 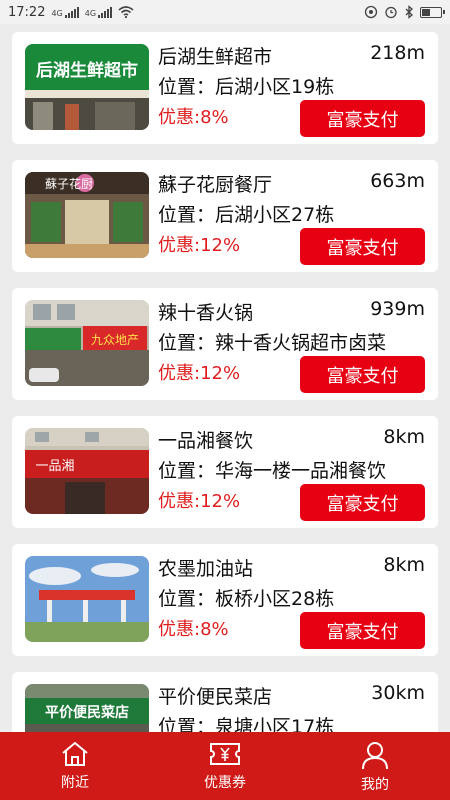 I want to click on nav-label: 我的, so click(x=375, y=785).